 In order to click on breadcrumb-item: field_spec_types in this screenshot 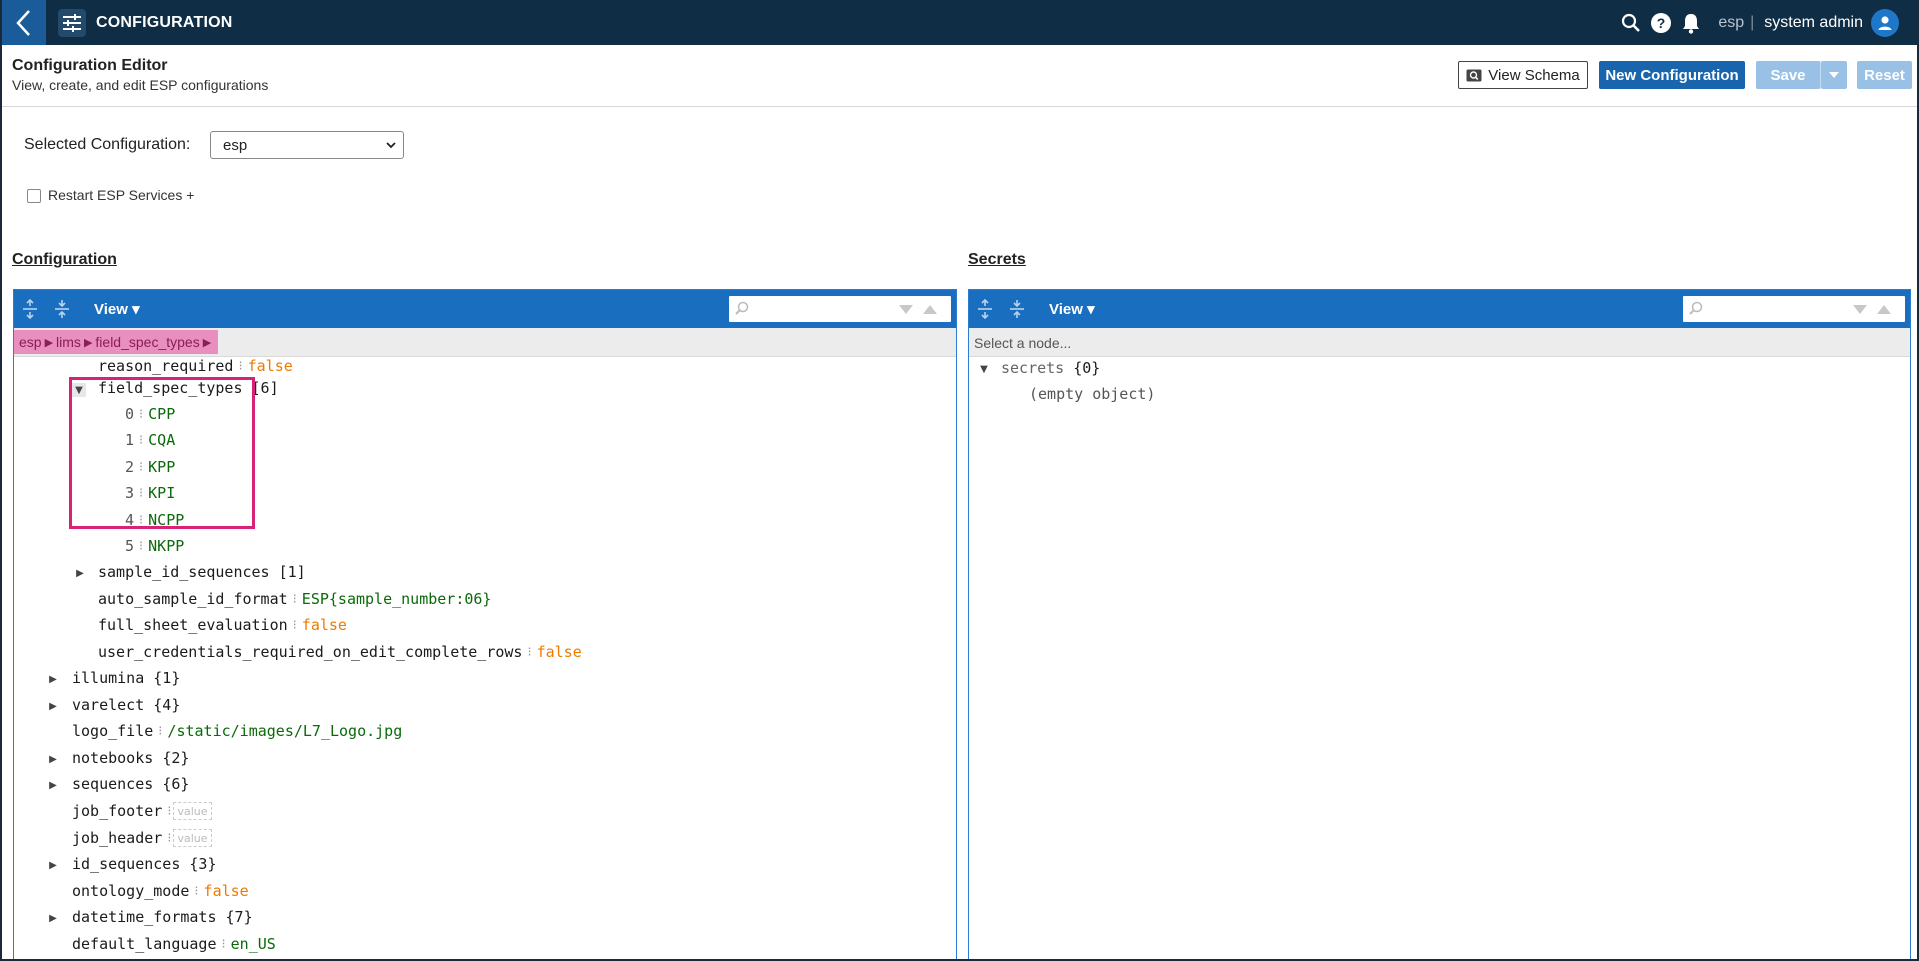, I will do `click(147, 342)`.